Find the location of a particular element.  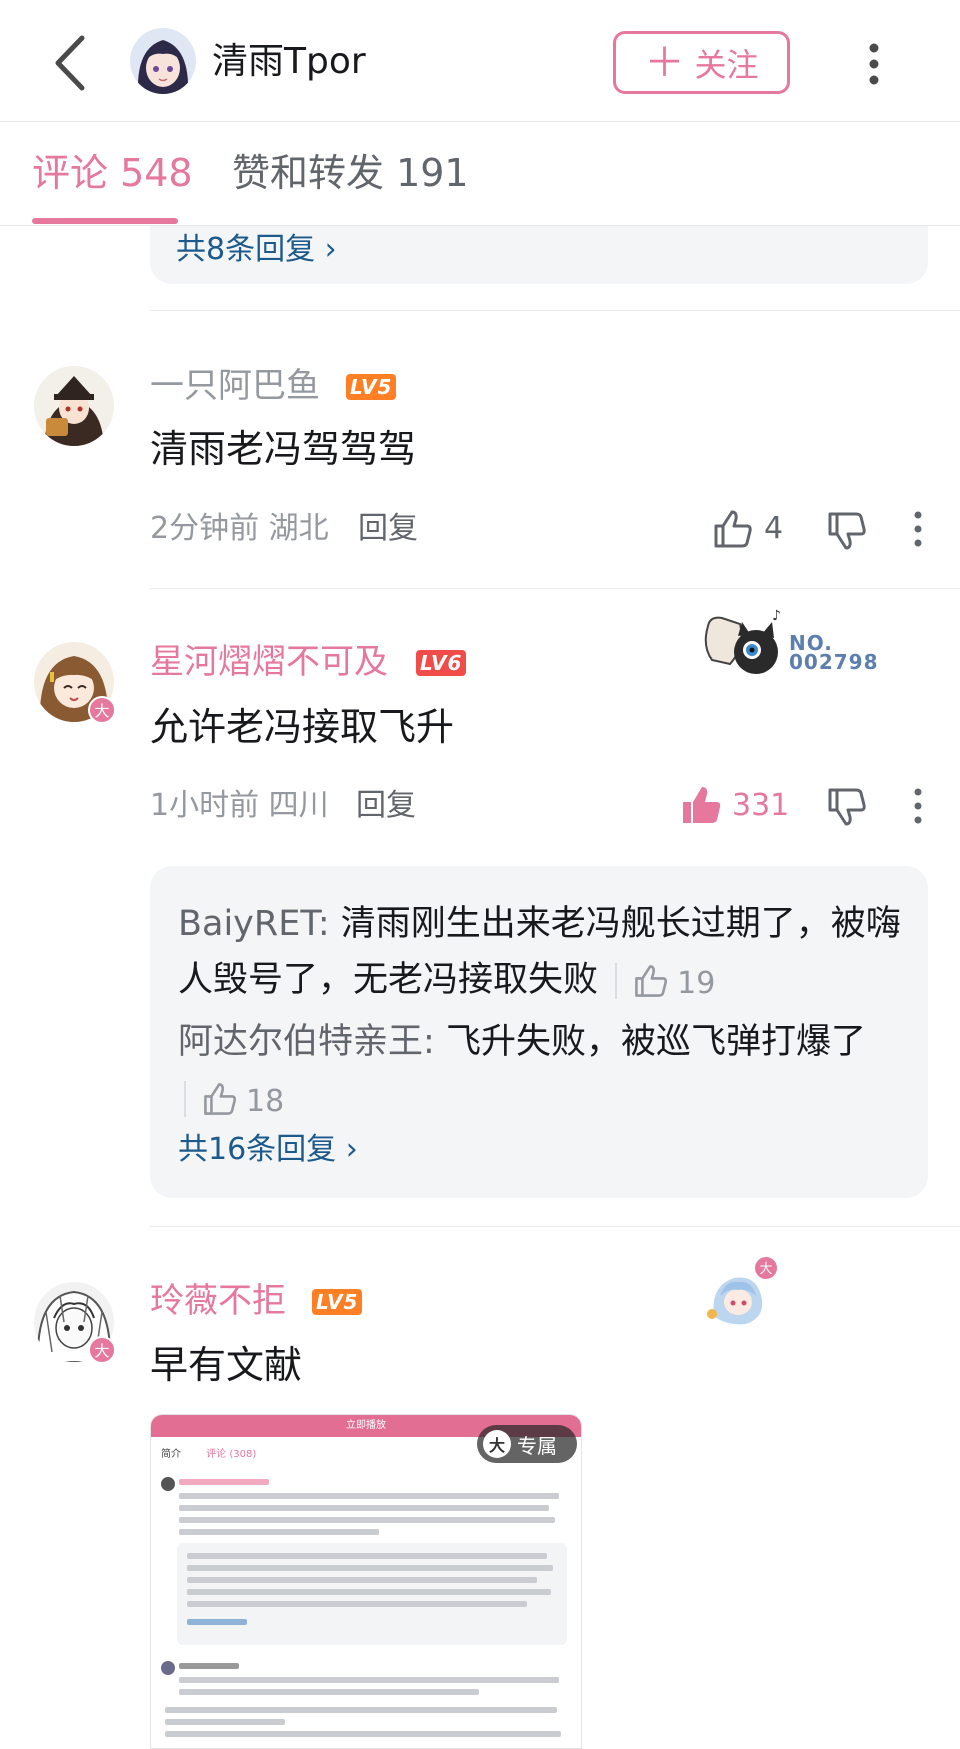

comment-text: 早有文献 is located at coordinates (226, 1365).